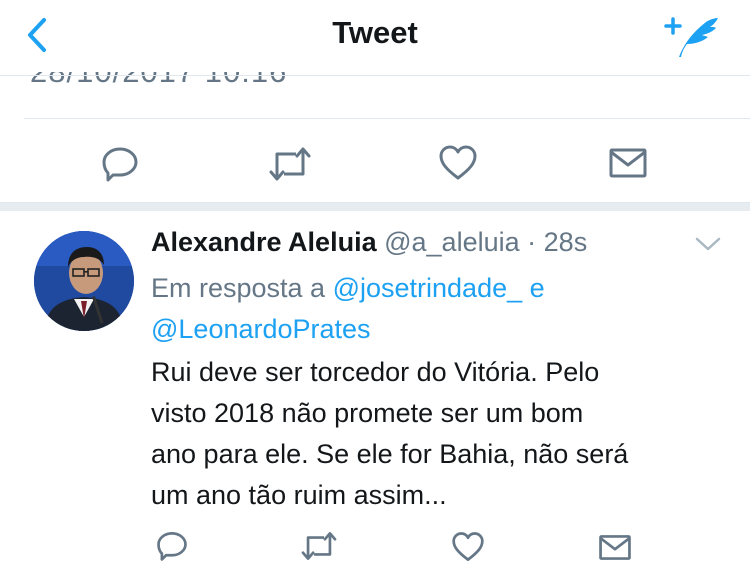 This screenshot has height=579, width=750. What do you see at coordinates (537, 288) in the screenshot?
I see `reply-joiner: e` at bounding box center [537, 288].